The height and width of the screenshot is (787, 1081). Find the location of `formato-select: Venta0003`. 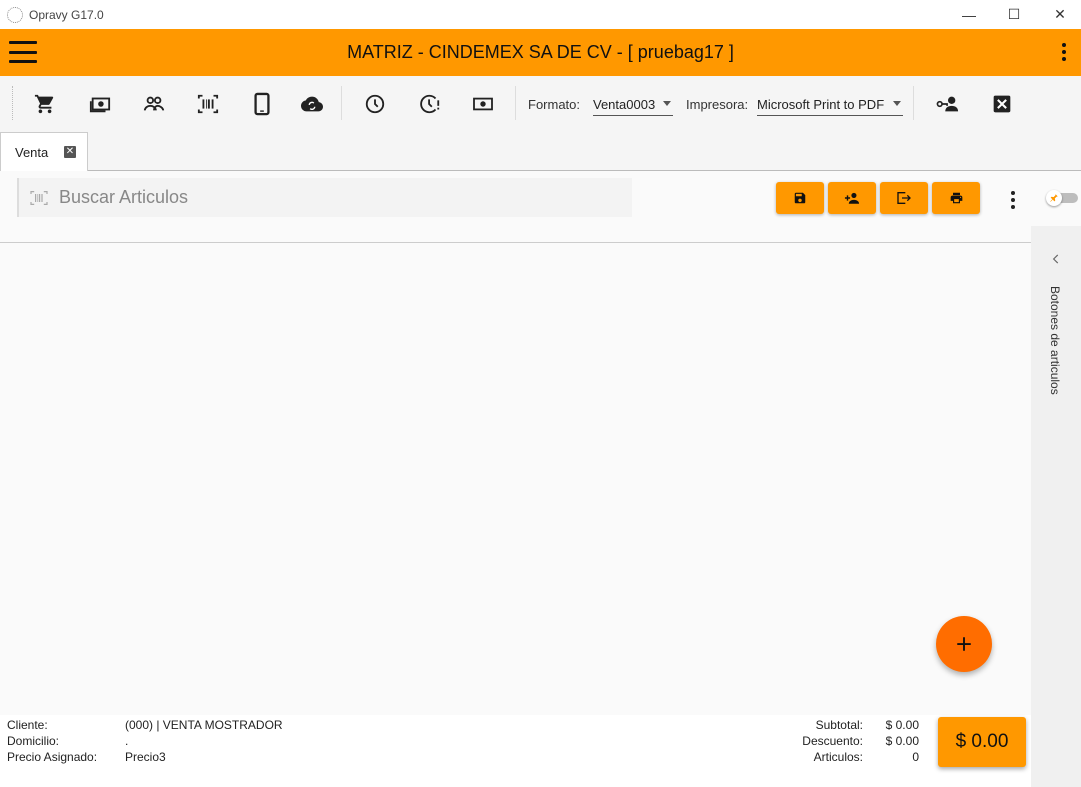

formato-select: Venta0003 is located at coordinates (633, 103).